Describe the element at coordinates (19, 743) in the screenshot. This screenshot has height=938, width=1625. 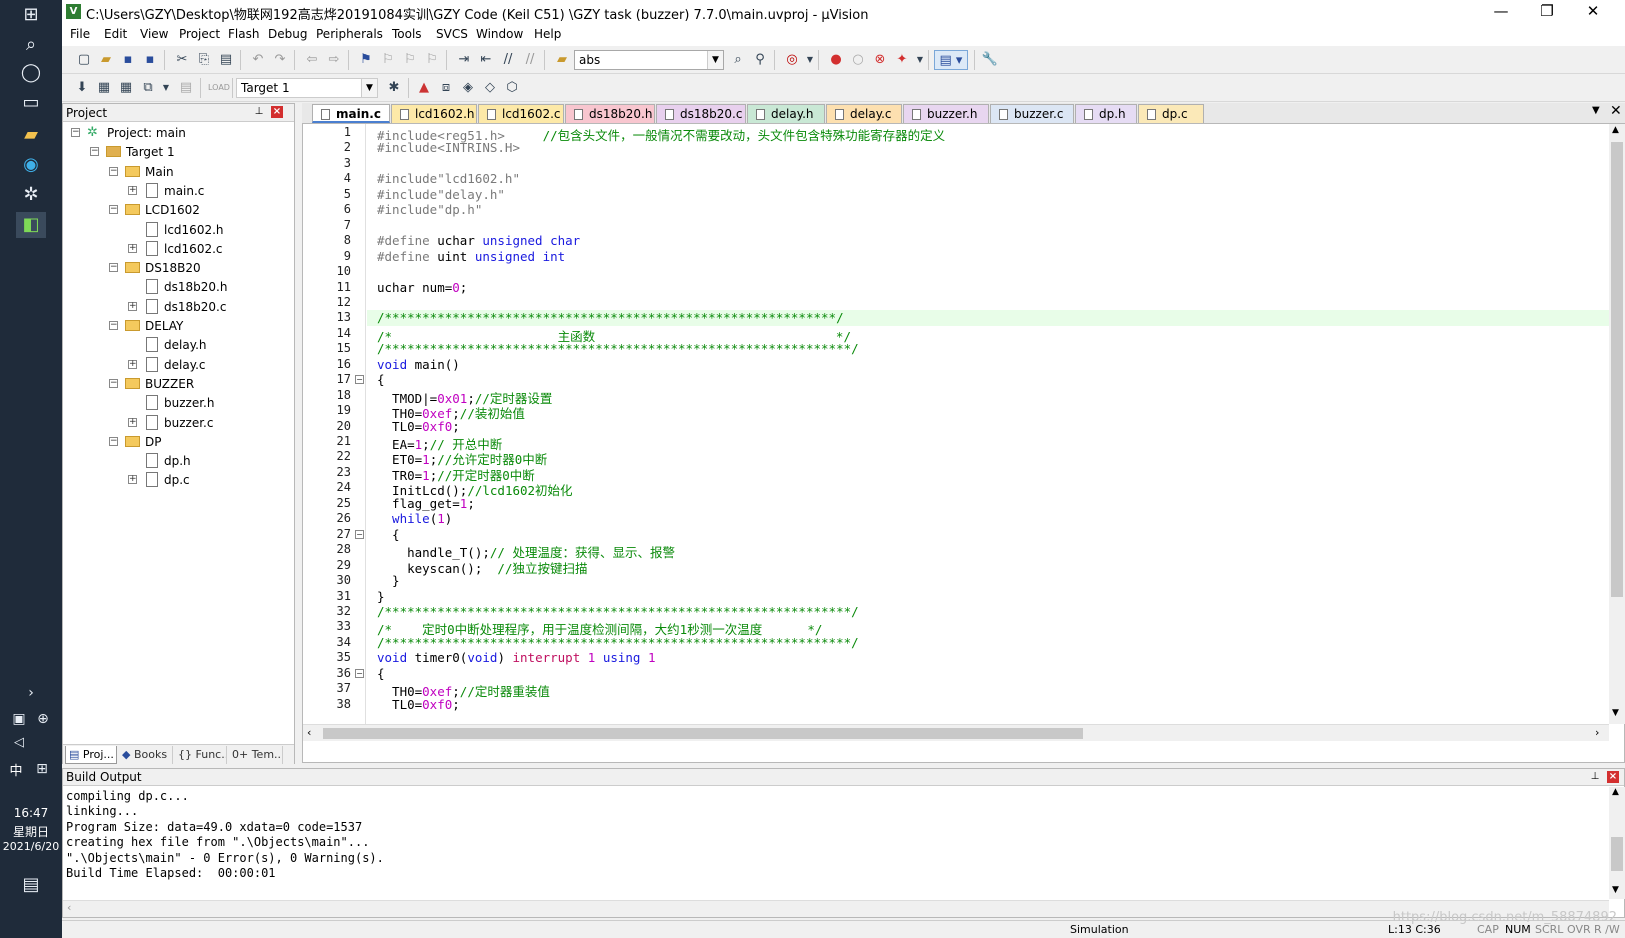
I see `volume-icon: ◁` at that location.